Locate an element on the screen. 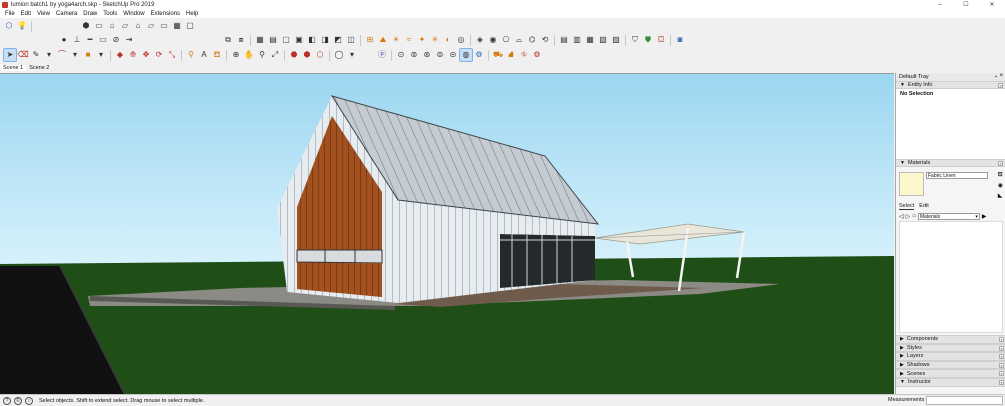 The width and height of the screenshot is (1005, 406). back-view-icon: ⌂ is located at coordinates (138, 26).